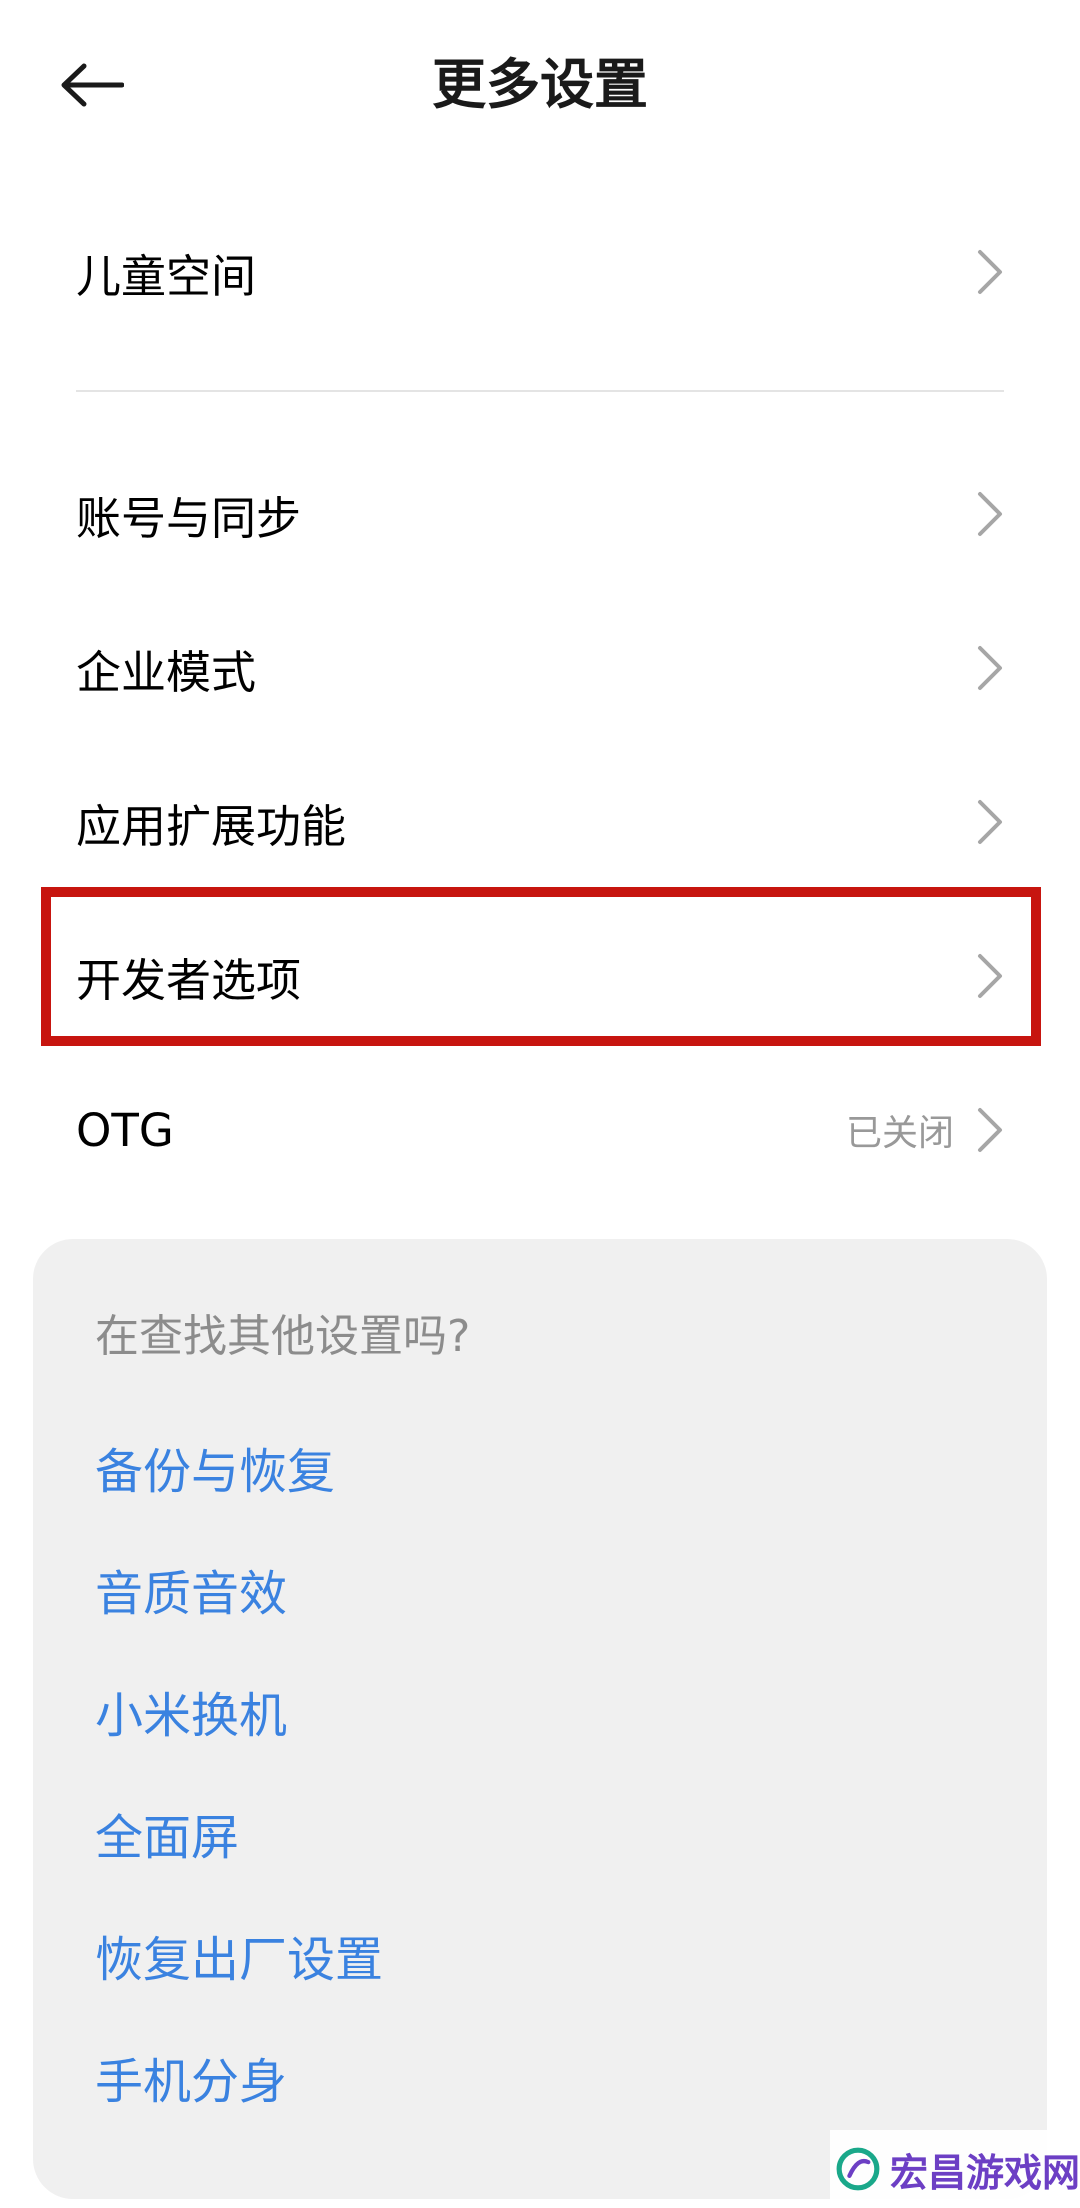 The image size is (1080, 2208). What do you see at coordinates (125, 1130) in the screenshot?
I see `row-label: OTG` at bounding box center [125, 1130].